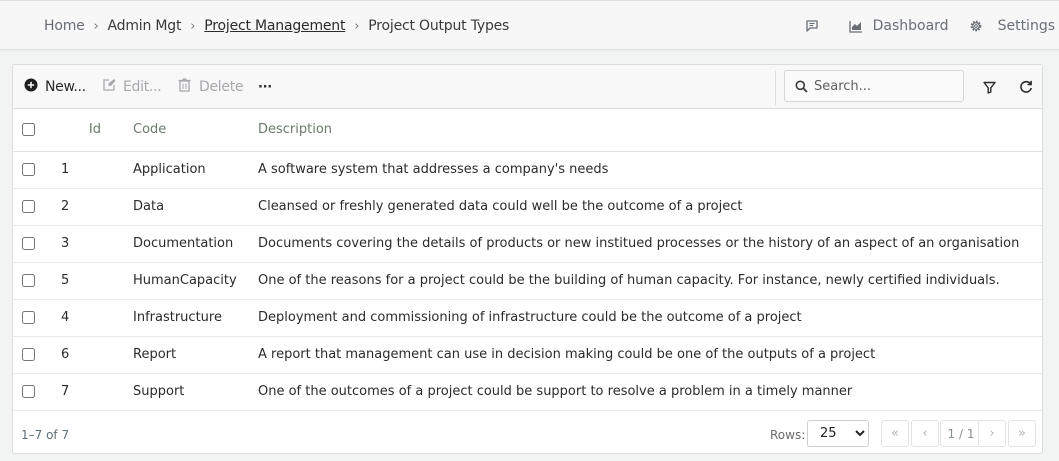 The width and height of the screenshot is (1059, 461). Describe the element at coordinates (173, 170) in the screenshot. I see `cell-code: Application` at that location.